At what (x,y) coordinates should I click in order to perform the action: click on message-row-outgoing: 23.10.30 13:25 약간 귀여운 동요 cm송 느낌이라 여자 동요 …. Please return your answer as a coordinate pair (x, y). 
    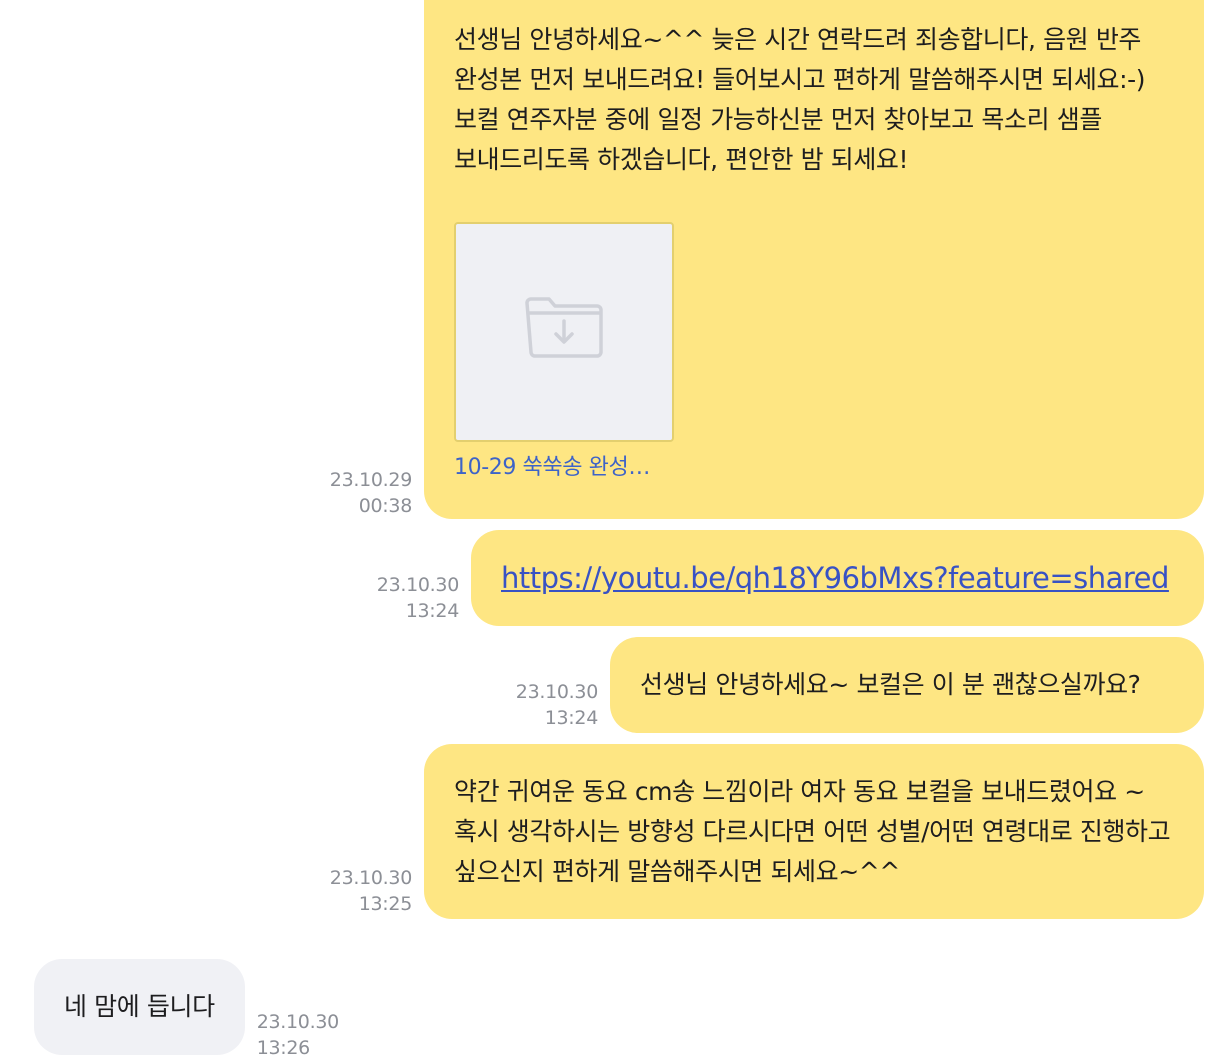
    Looking at the image, I should click on (767, 831).